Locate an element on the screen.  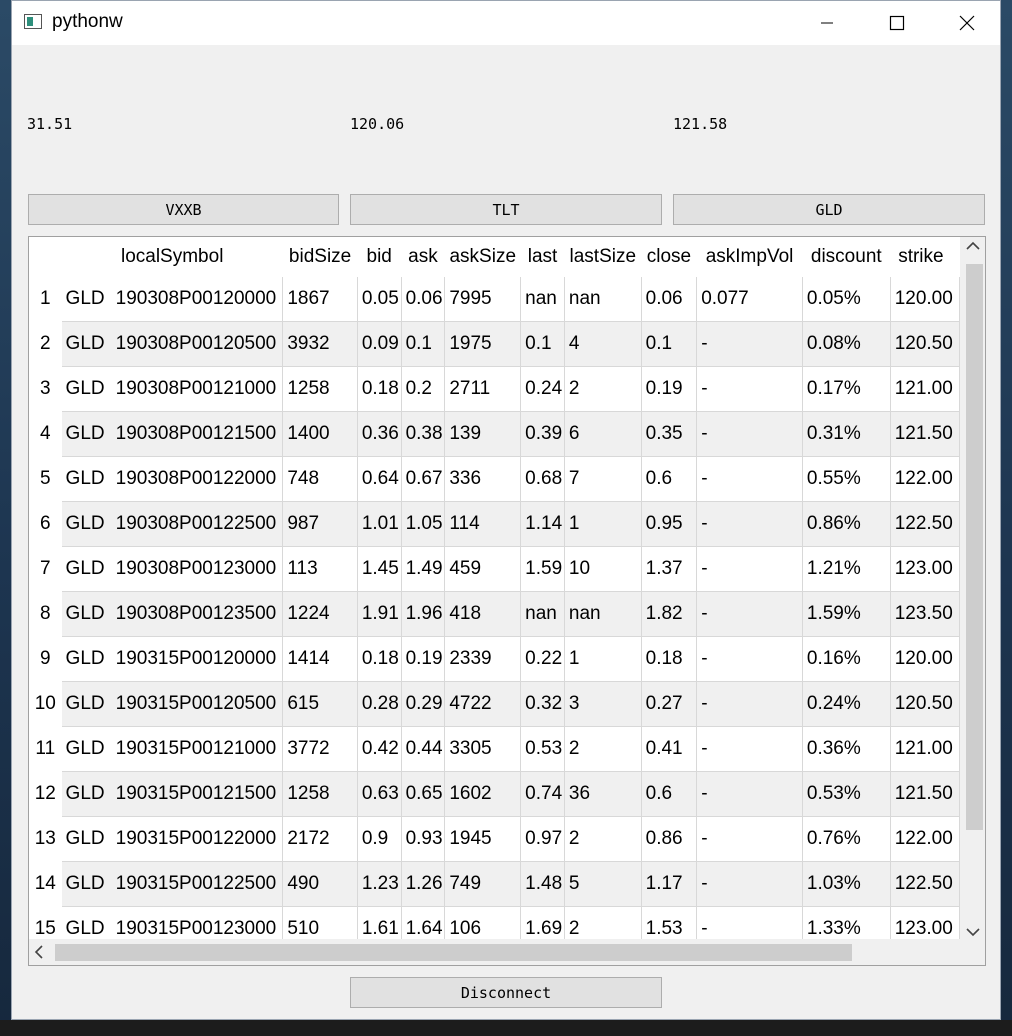
table-cell: 1258 is located at coordinates (320, 794).